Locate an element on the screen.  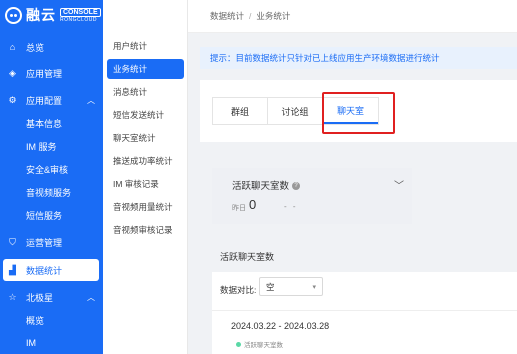
sidebar-item-label: 数据统计 is located at coordinates (44, 270).